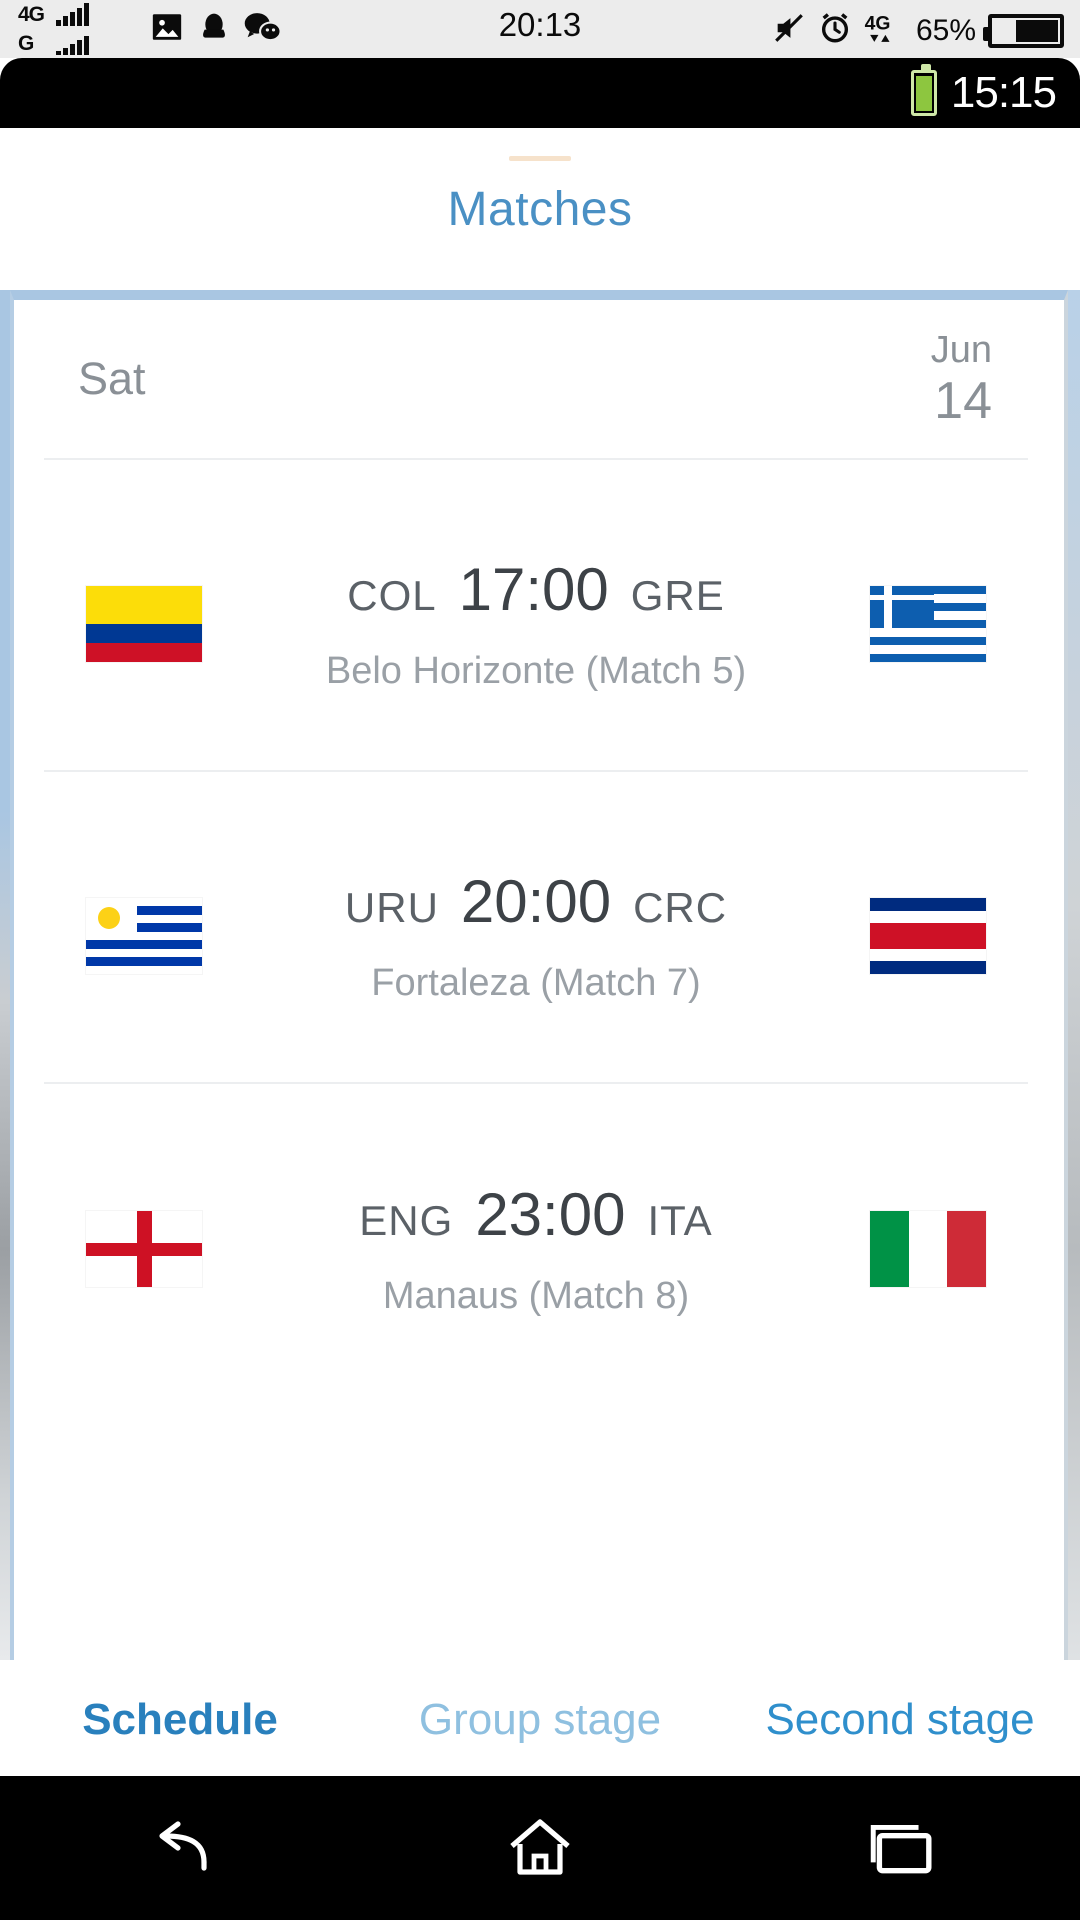  I want to click on battery-percent-label: 65%, so click(945, 30).